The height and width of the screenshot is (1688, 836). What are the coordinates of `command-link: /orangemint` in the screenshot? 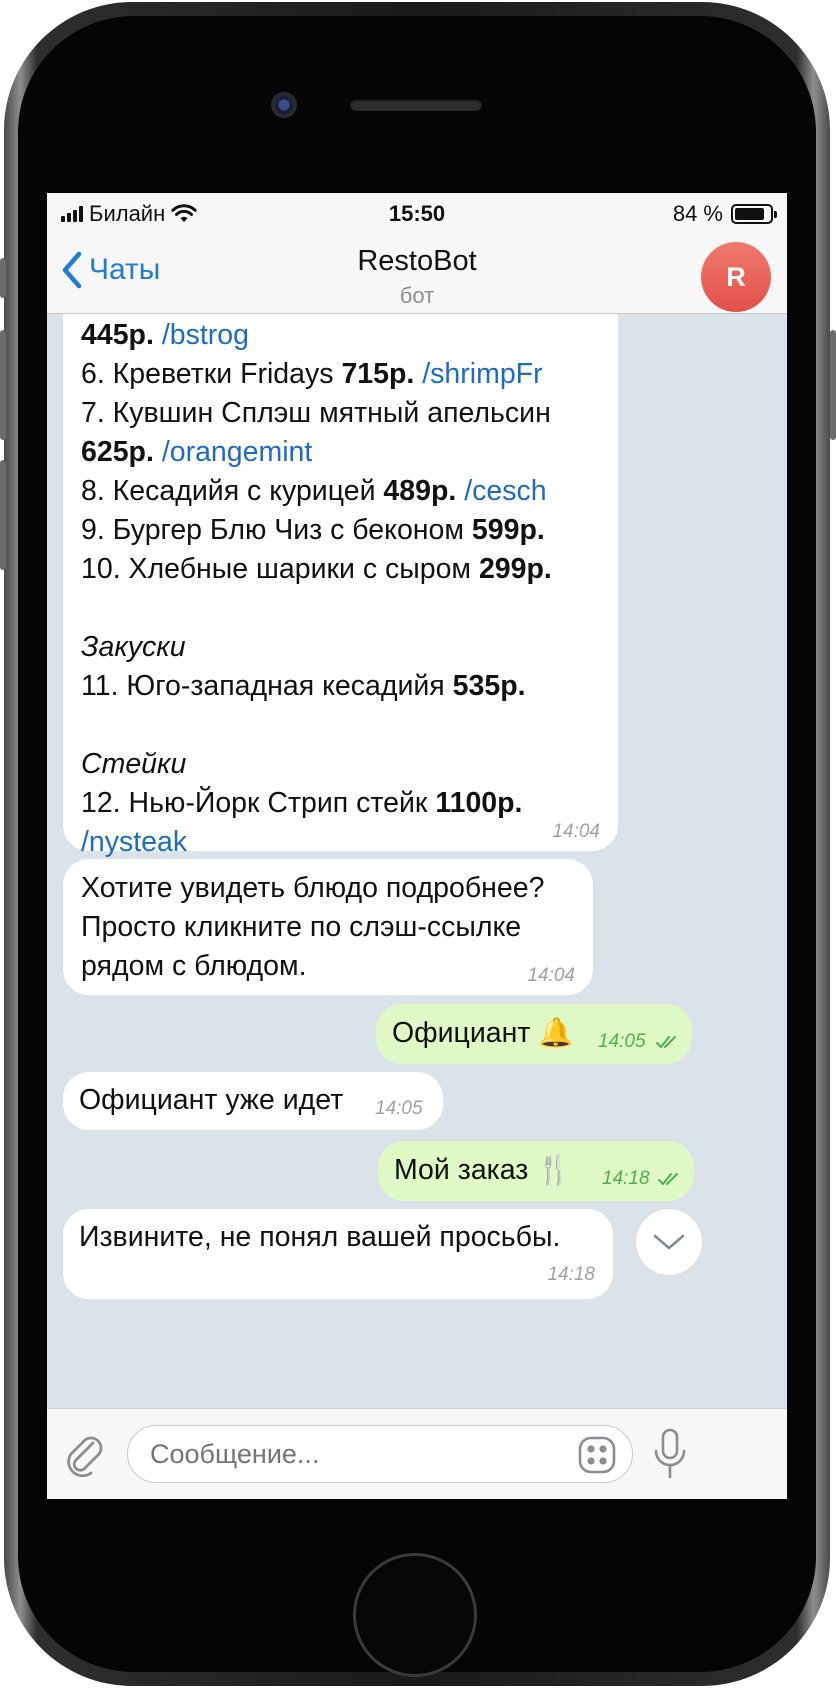 It's located at (237, 452).